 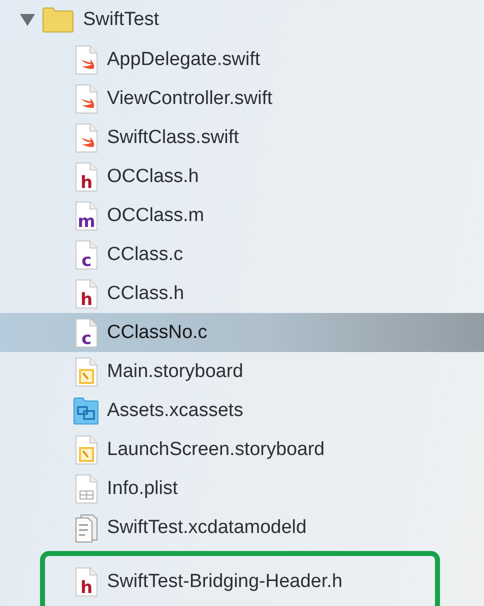 What do you see at coordinates (157, 333) in the screenshot?
I see `file-name: CClassNo.c` at bounding box center [157, 333].